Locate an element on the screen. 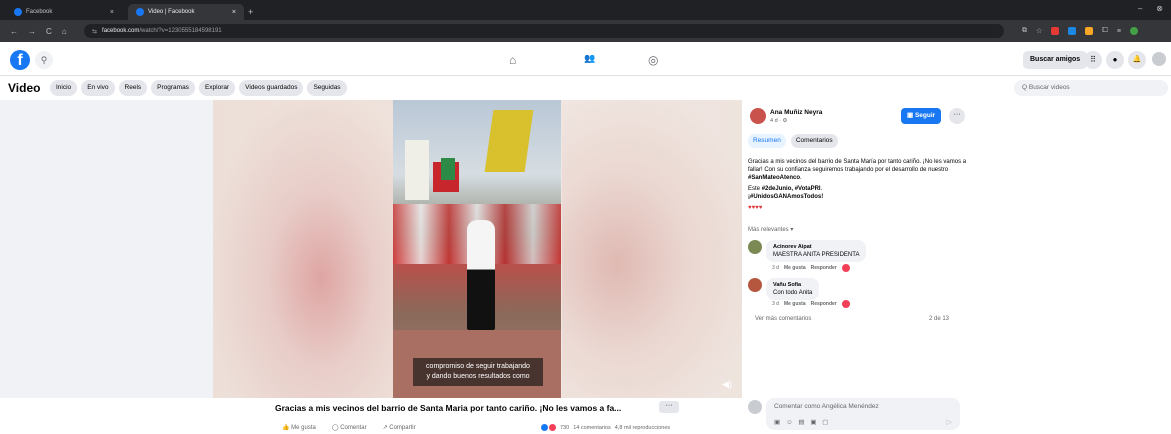  messenger-icon: ● is located at coordinates (1115, 60).